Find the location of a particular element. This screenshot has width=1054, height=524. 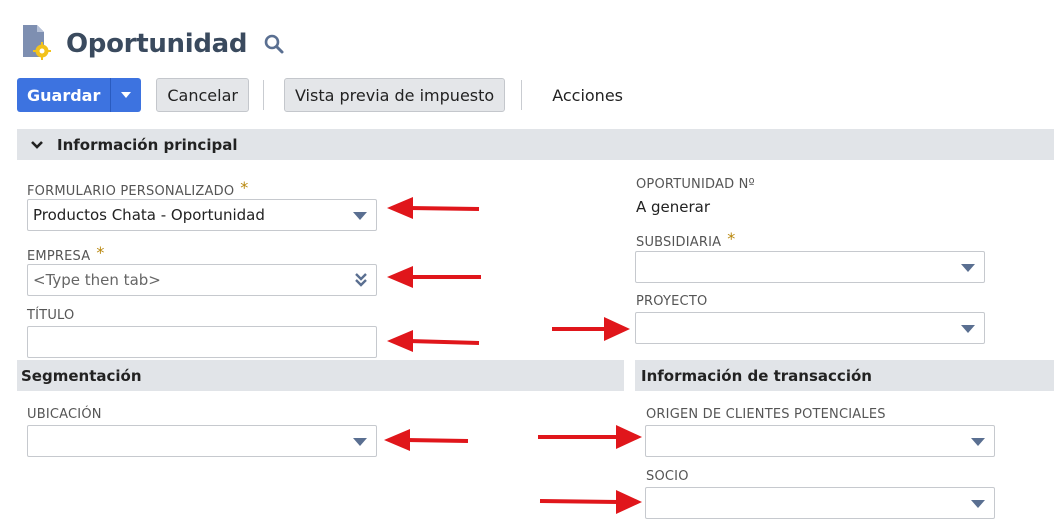

subsidiary-select is located at coordinates (810, 267).